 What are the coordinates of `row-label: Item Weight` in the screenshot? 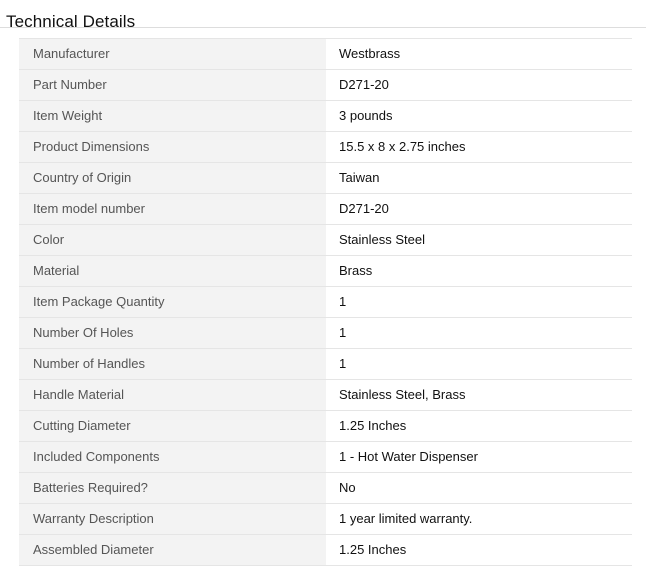 It's located at (172, 116).